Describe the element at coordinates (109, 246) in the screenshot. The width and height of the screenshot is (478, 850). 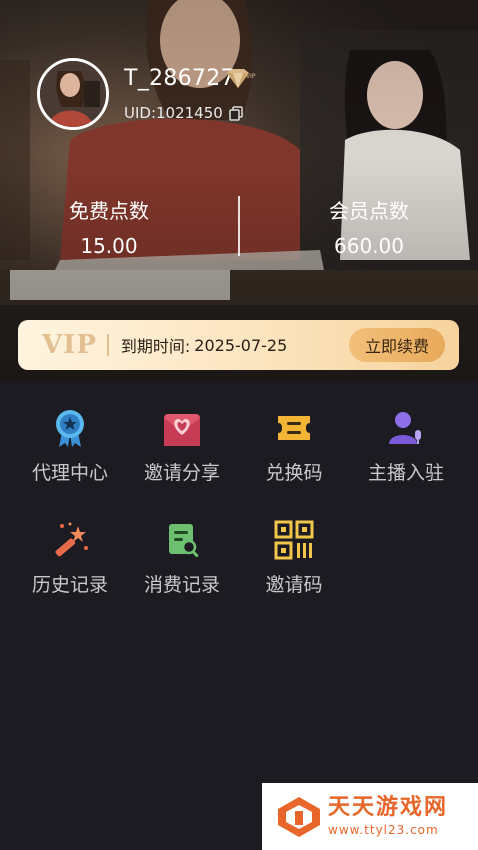
I see `free-points-value: 15.00` at that location.